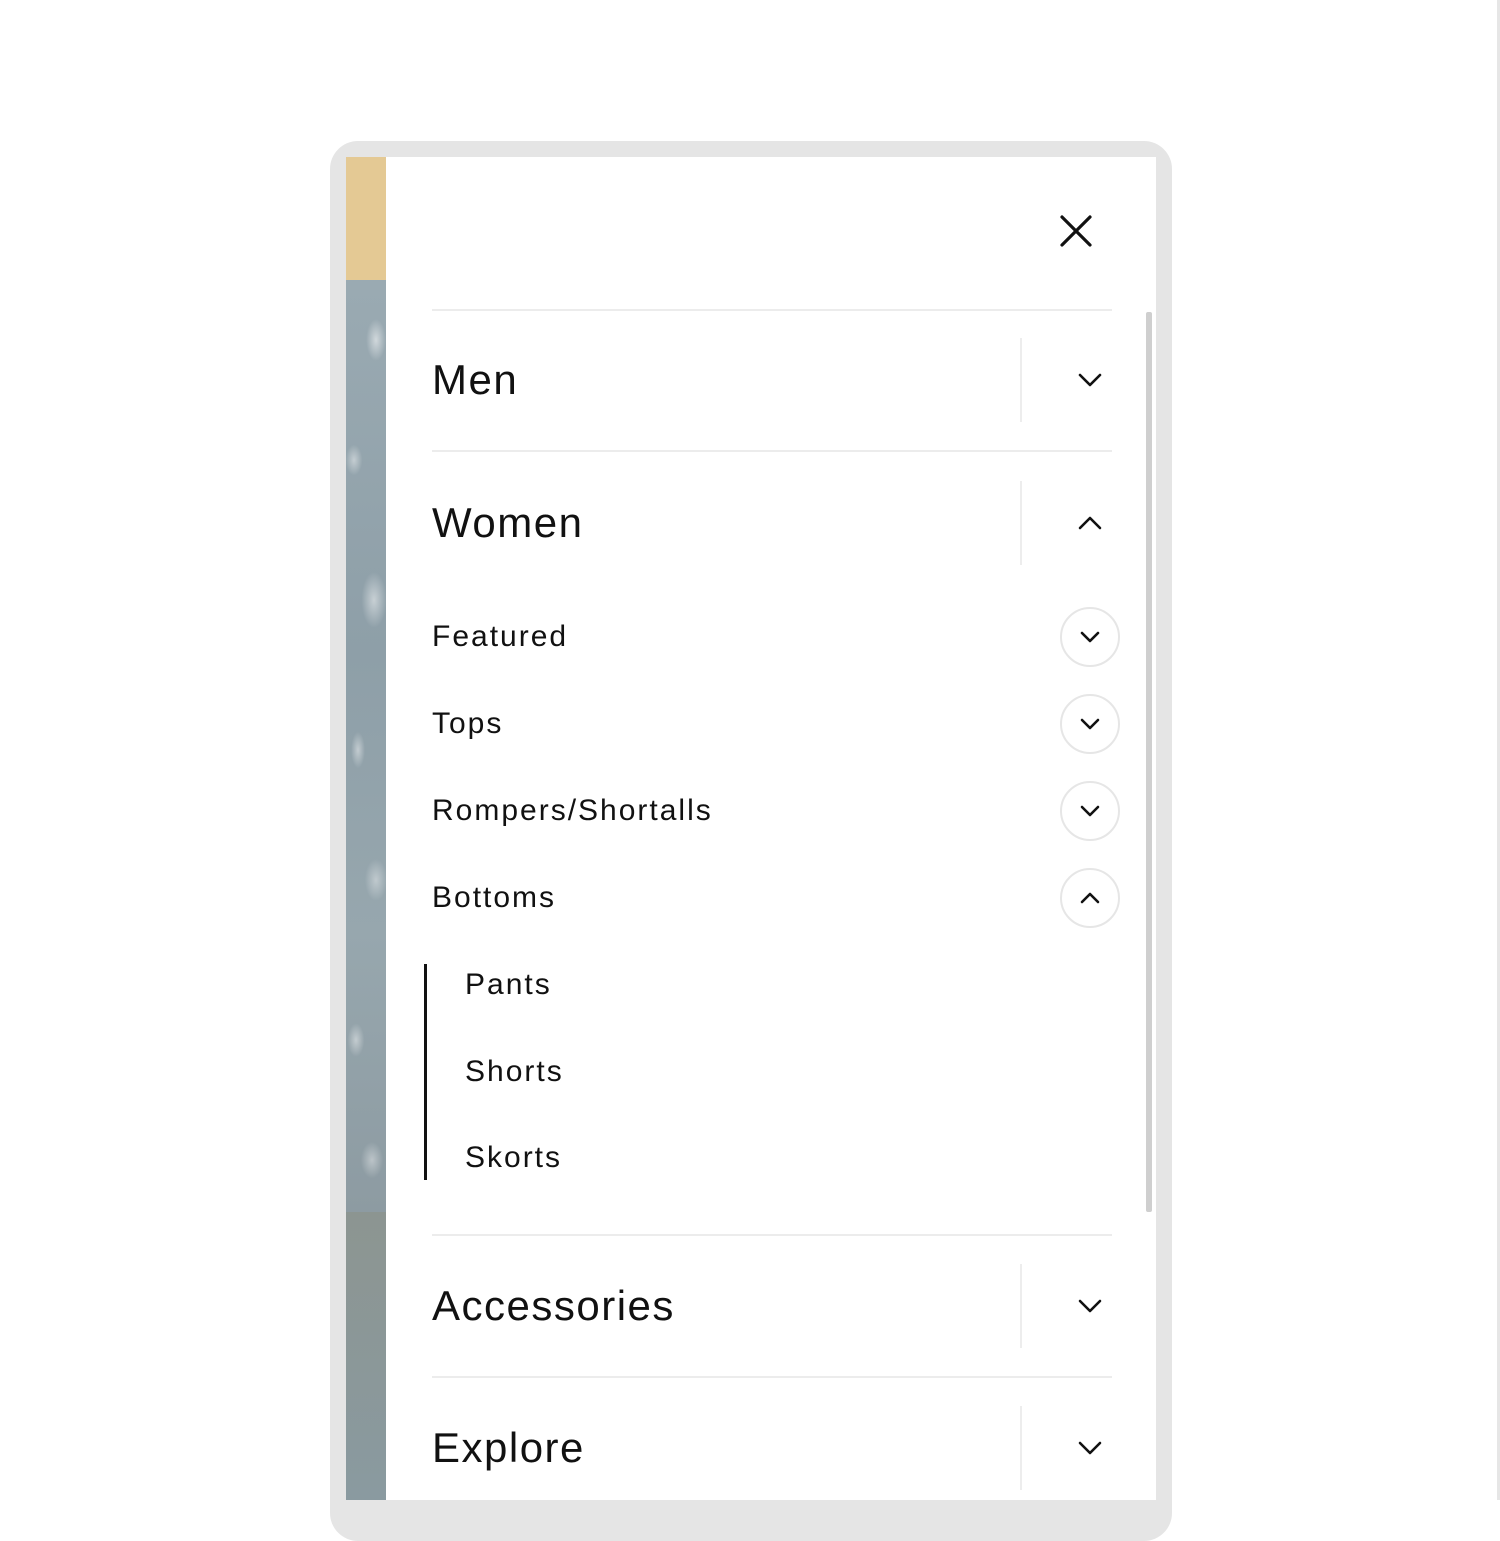  What do you see at coordinates (366, 746) in the screenshot?
I see `background-image` at bounding box center [366, 746].